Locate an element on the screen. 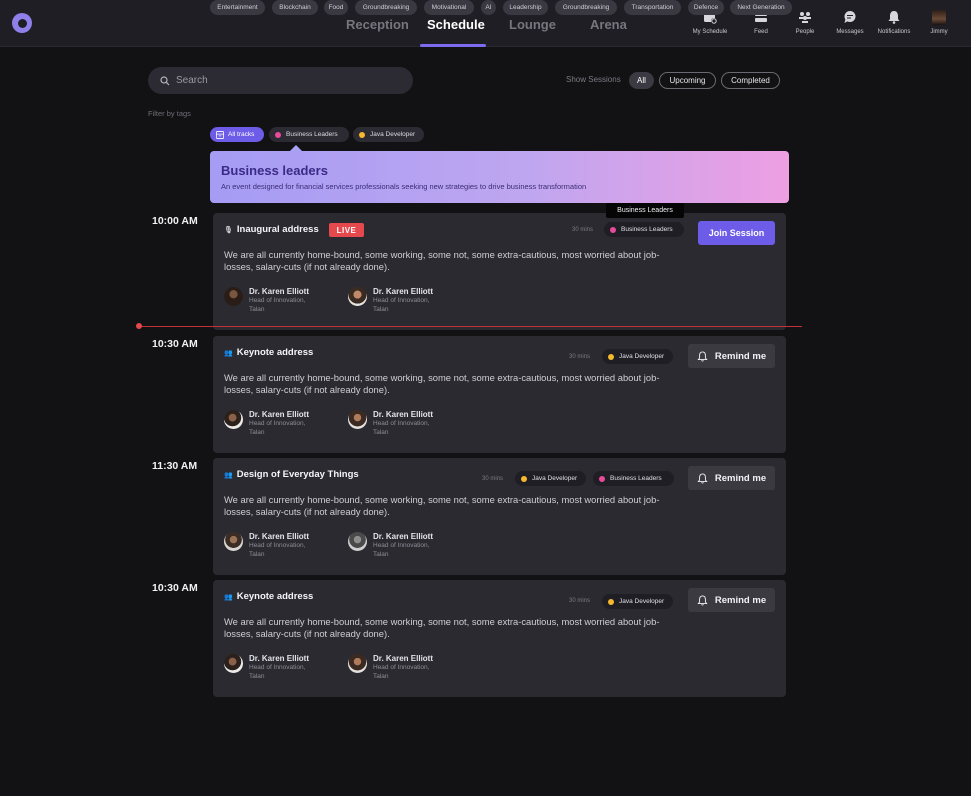 The image size is (971, 796). track-business-leaders: Business Leaders is located at coordinates (309, 134).